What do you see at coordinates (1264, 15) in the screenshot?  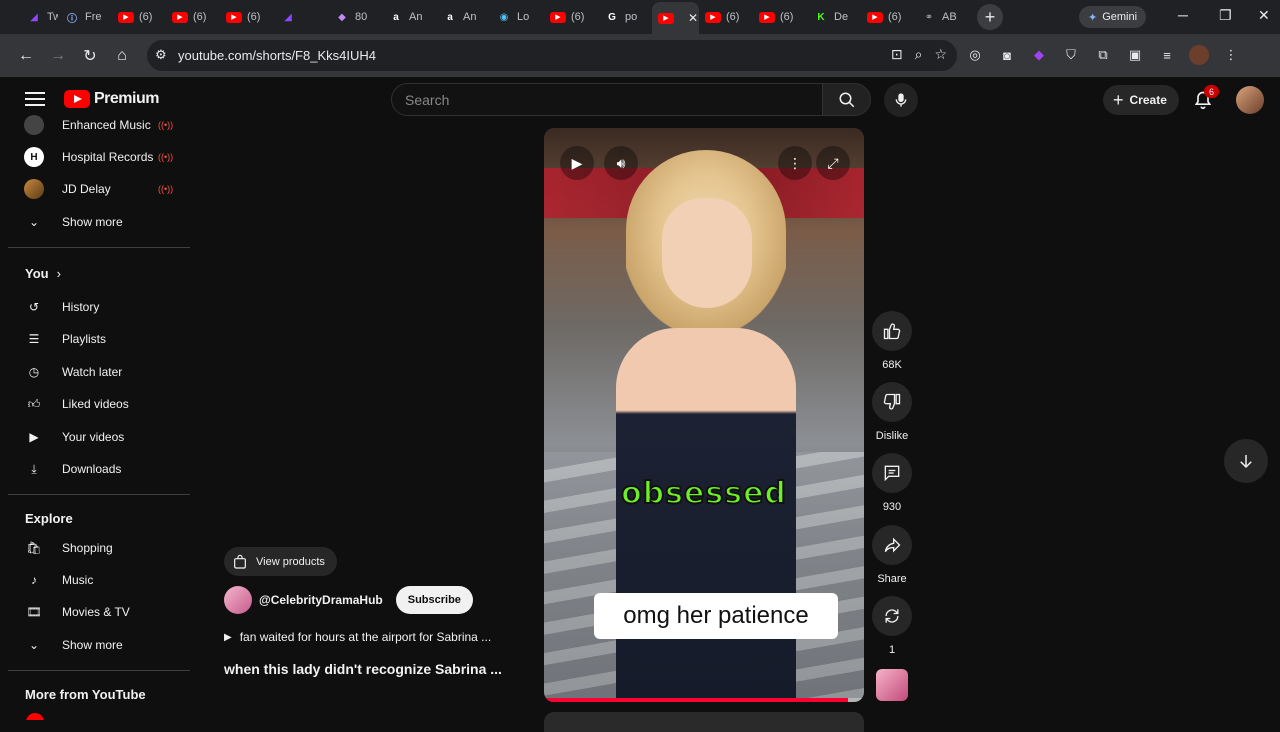 I see `close-window-icon: ✕` at bounding box center [1264, 15].